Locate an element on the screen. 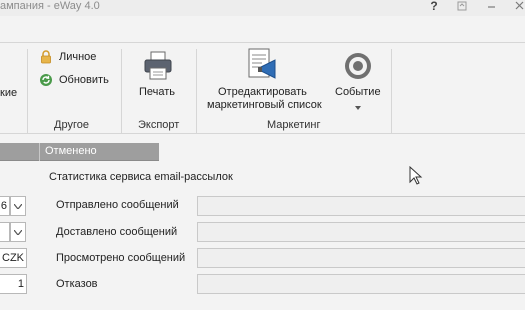 The height and width of the screenshot is (310, 525). print-button-label: Печать is located at coordinates (157, 92).